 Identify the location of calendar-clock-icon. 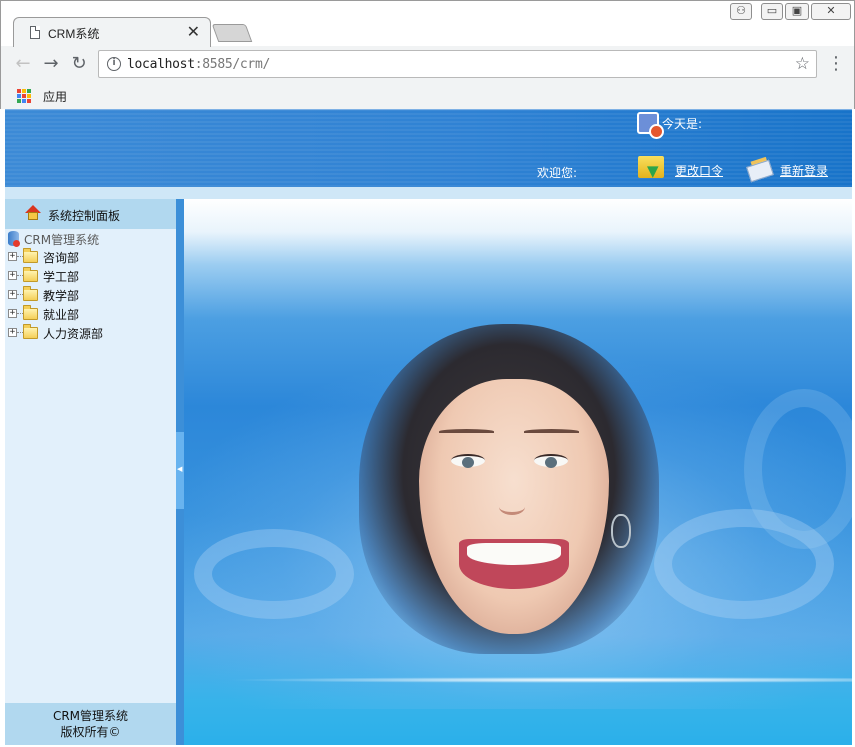
(650, 125).